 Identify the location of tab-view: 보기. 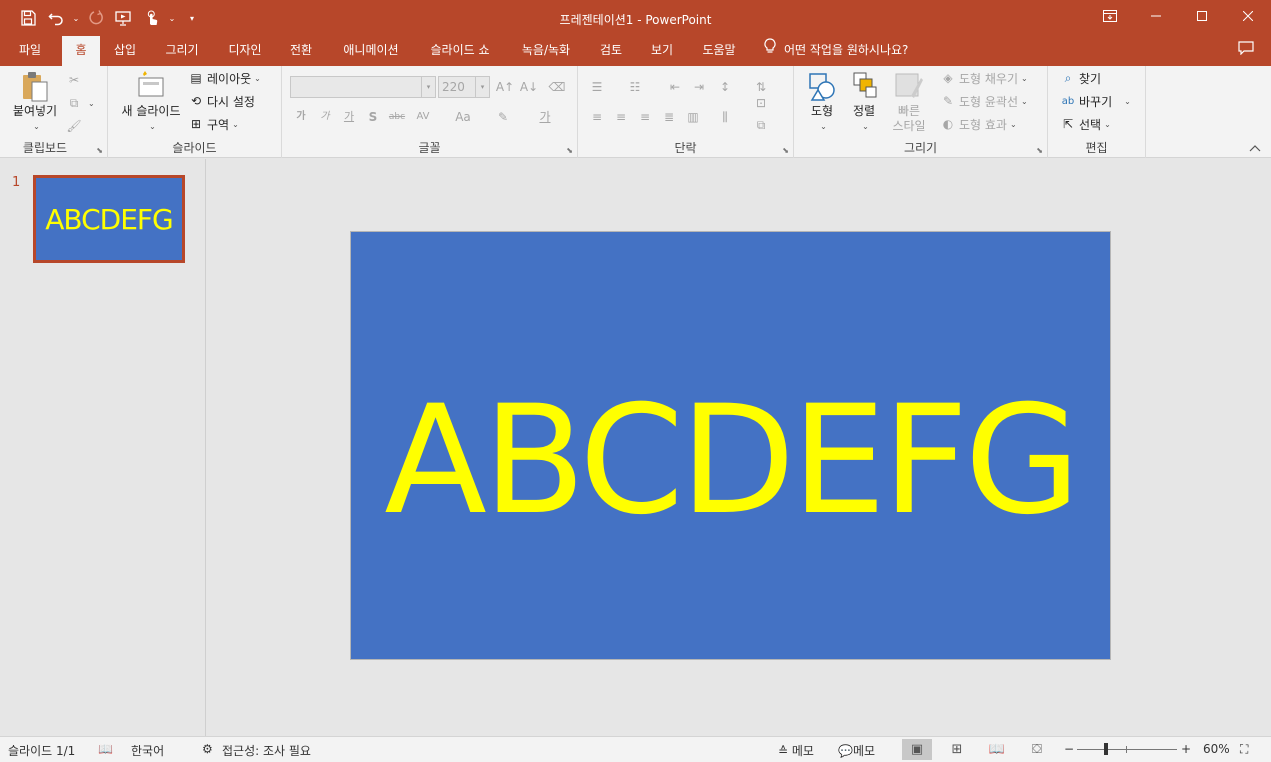
(662, 51).